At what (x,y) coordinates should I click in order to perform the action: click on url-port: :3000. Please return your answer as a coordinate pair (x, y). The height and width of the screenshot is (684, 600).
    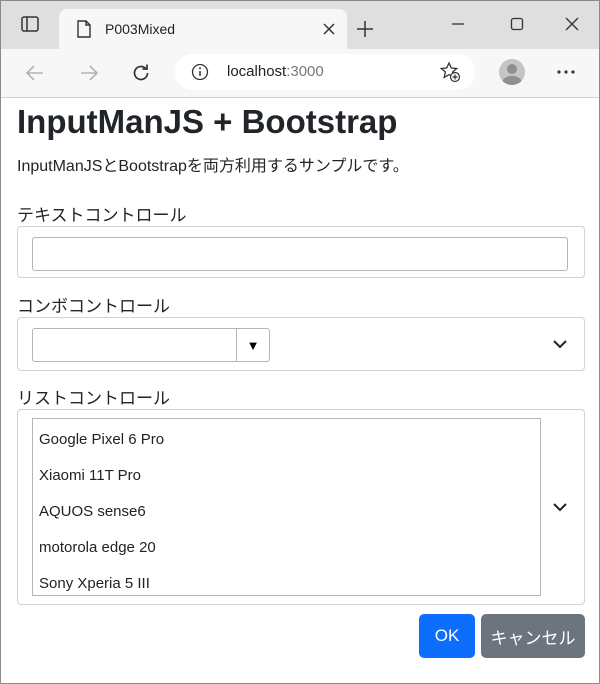
    Looking at the image, I should click on (305, 71).